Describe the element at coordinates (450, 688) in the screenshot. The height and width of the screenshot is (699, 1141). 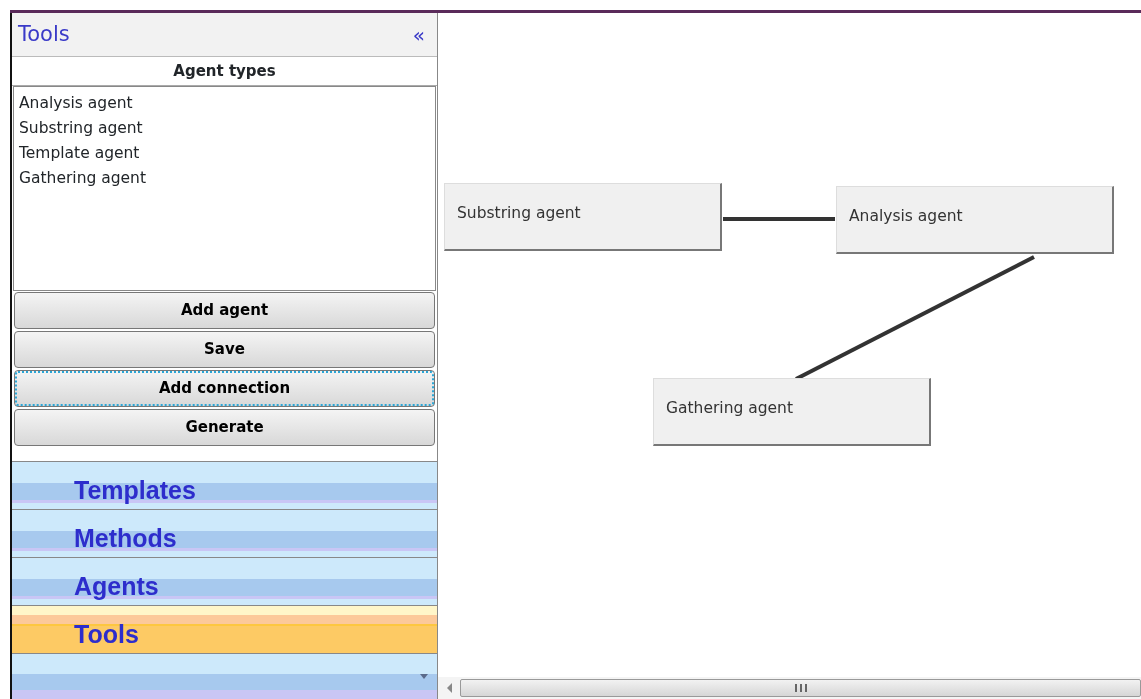
I see `scroll-left-icon` at that location.